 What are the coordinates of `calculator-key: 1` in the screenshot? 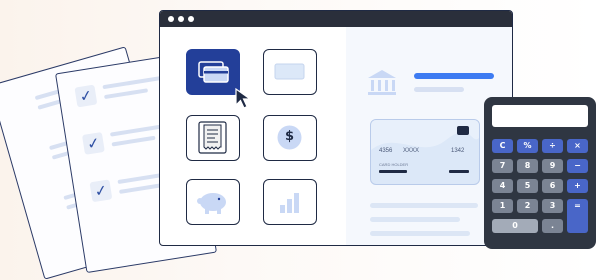 It's located at (502, 206).